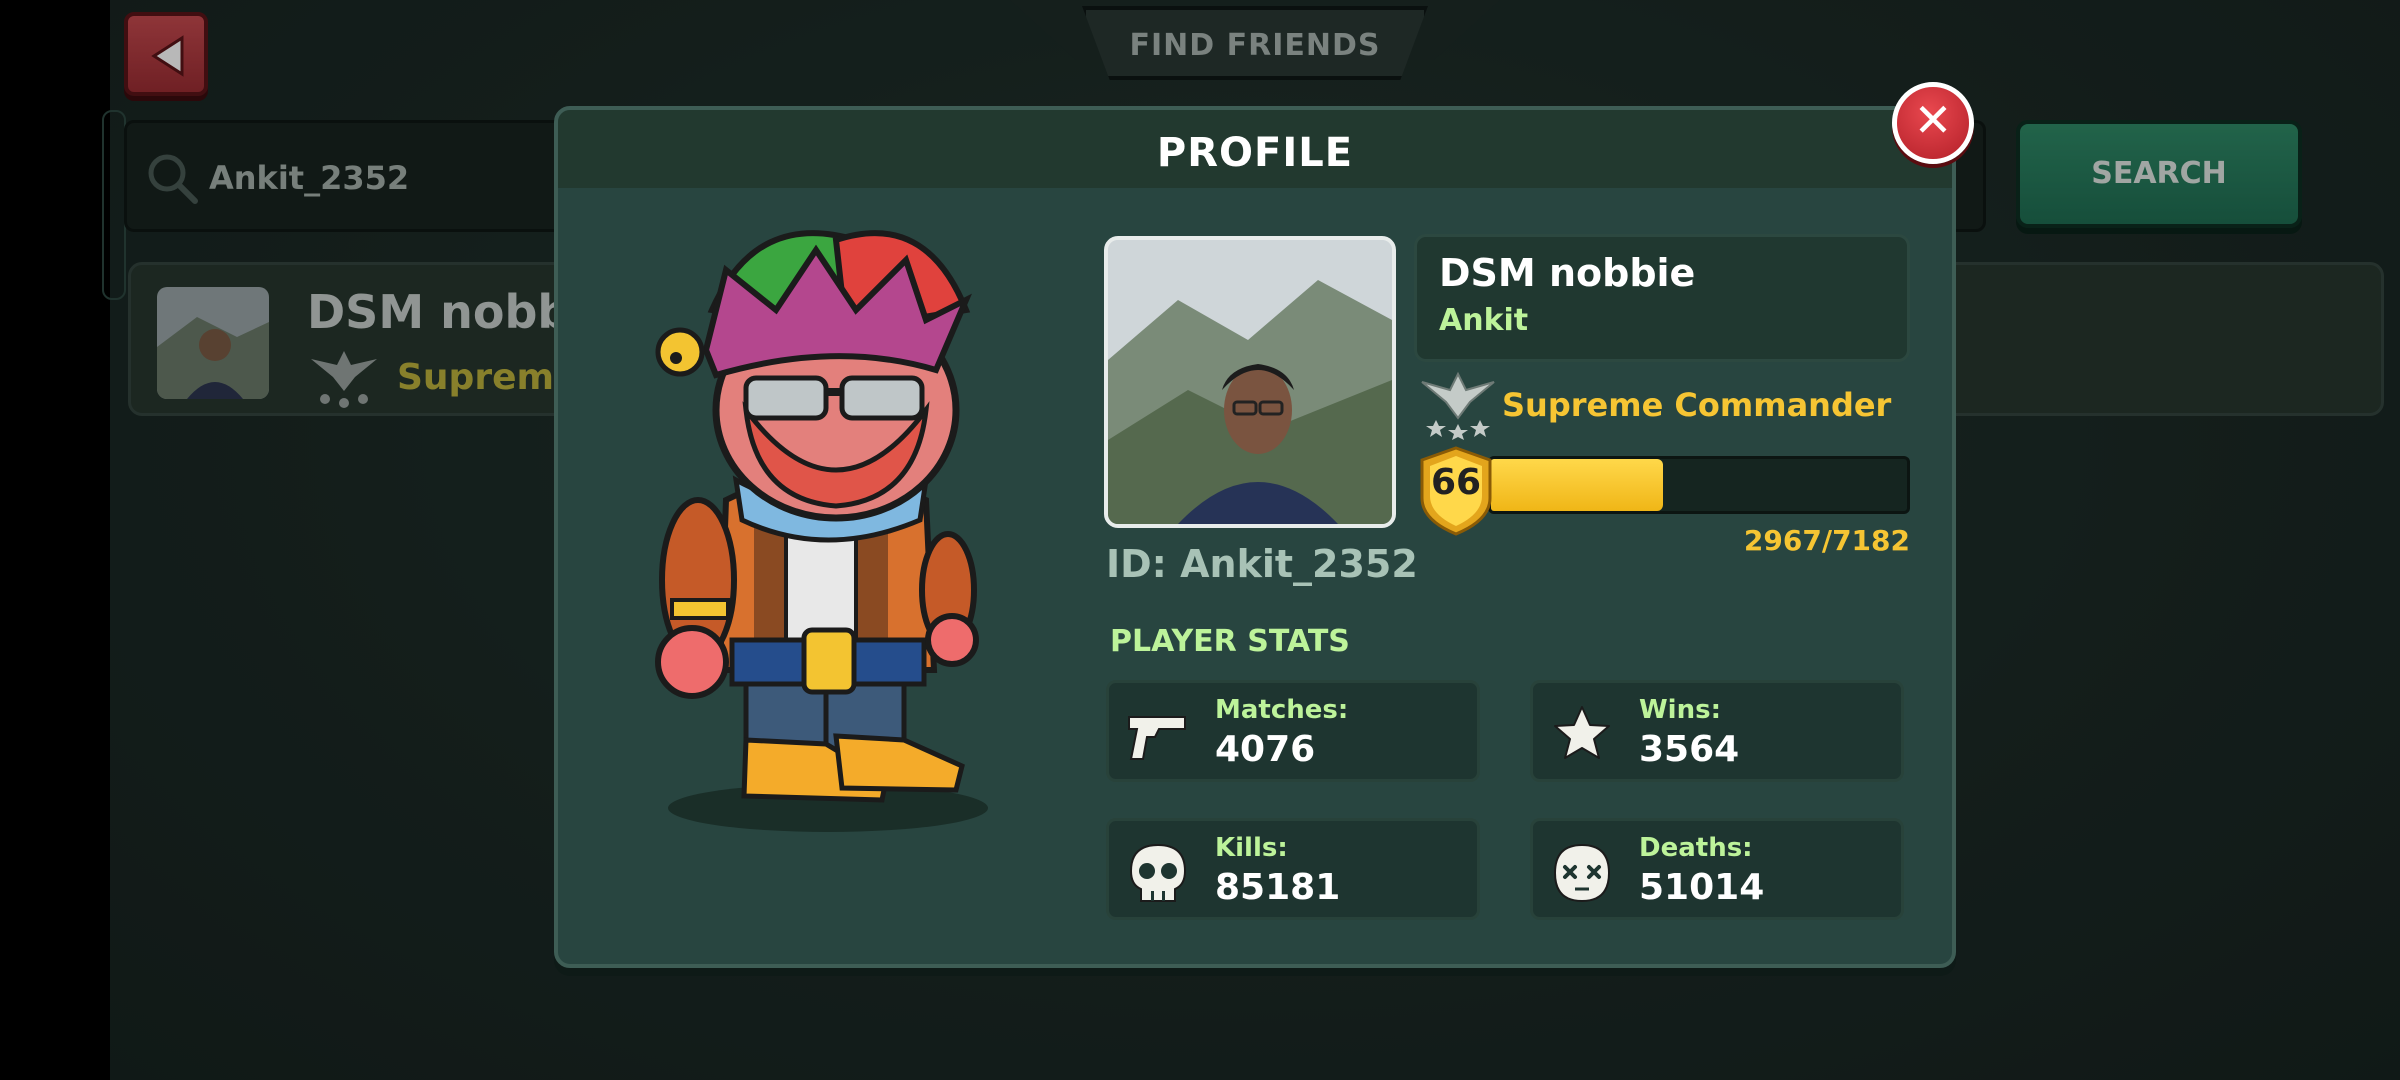 The width and height of the screenshot is (2400, 1080). I want to click on player-photo, so click(1250, 382).